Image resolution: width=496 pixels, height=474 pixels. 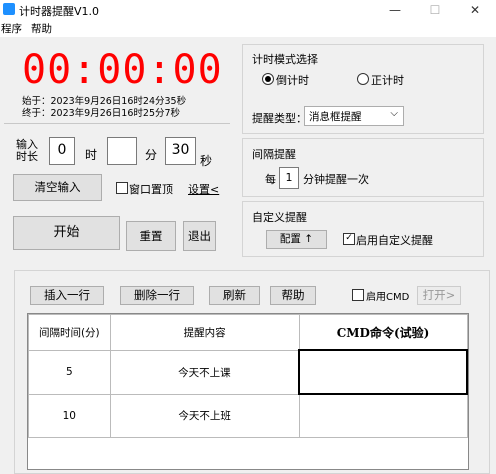 What do you see at coordinates (122, 70) in the screenshot?
I see `timer-display: 00:00:00` at bounding box center [122, 70].